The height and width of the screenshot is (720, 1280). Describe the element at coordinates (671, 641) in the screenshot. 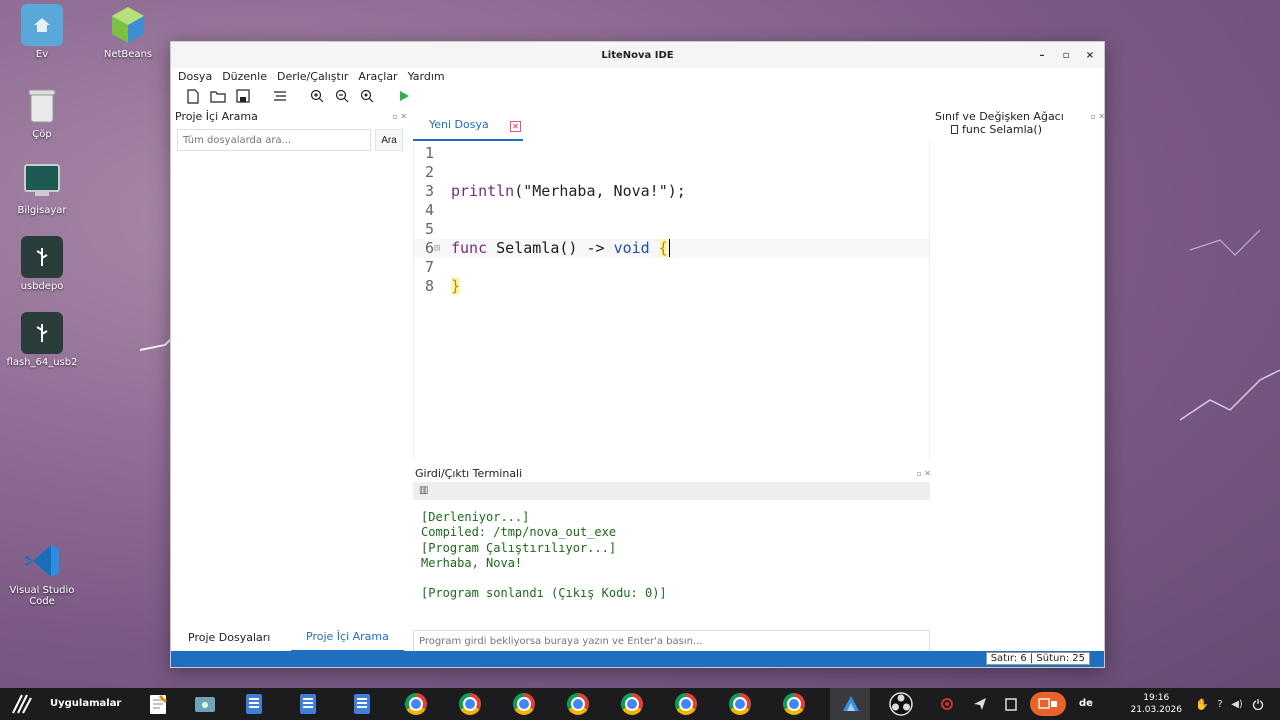

I see `terminal-input` at that location.